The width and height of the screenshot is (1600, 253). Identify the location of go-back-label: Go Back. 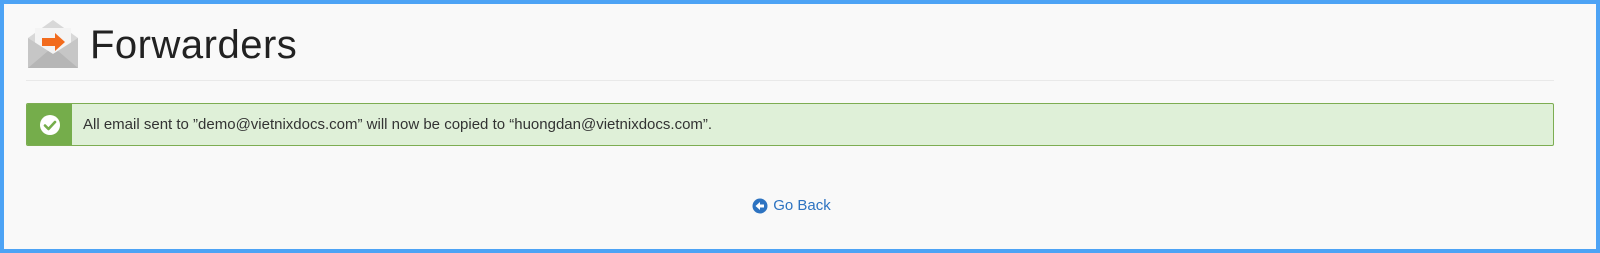
(802, 205).